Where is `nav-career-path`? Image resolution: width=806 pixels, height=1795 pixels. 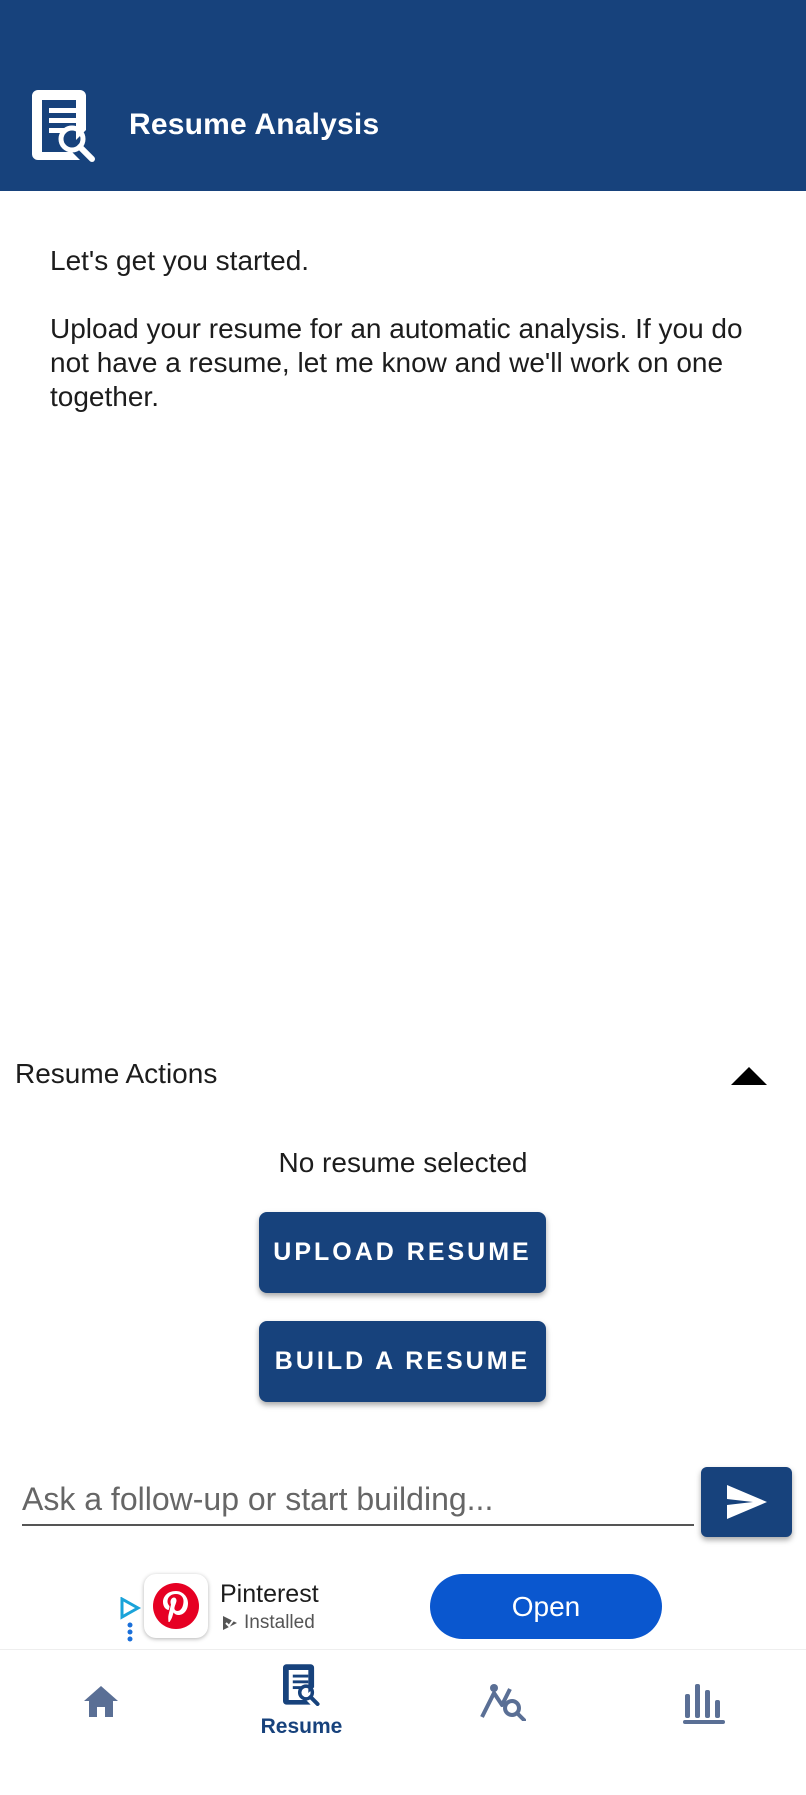
nav-career-path is located at coordinates (502, 1722).